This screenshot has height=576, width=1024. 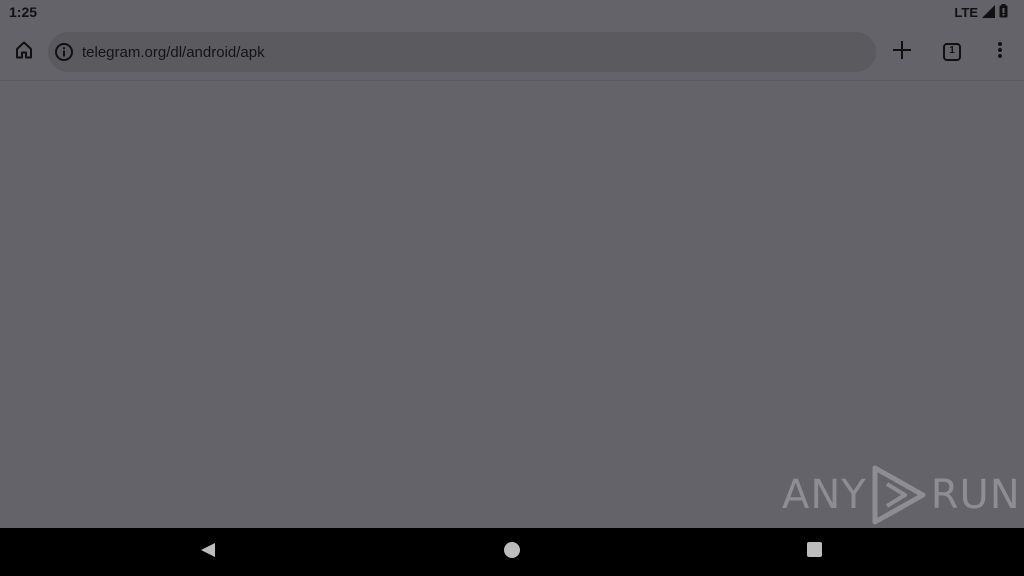 I want to click on new-tab-button, so click(x=902, y=52).